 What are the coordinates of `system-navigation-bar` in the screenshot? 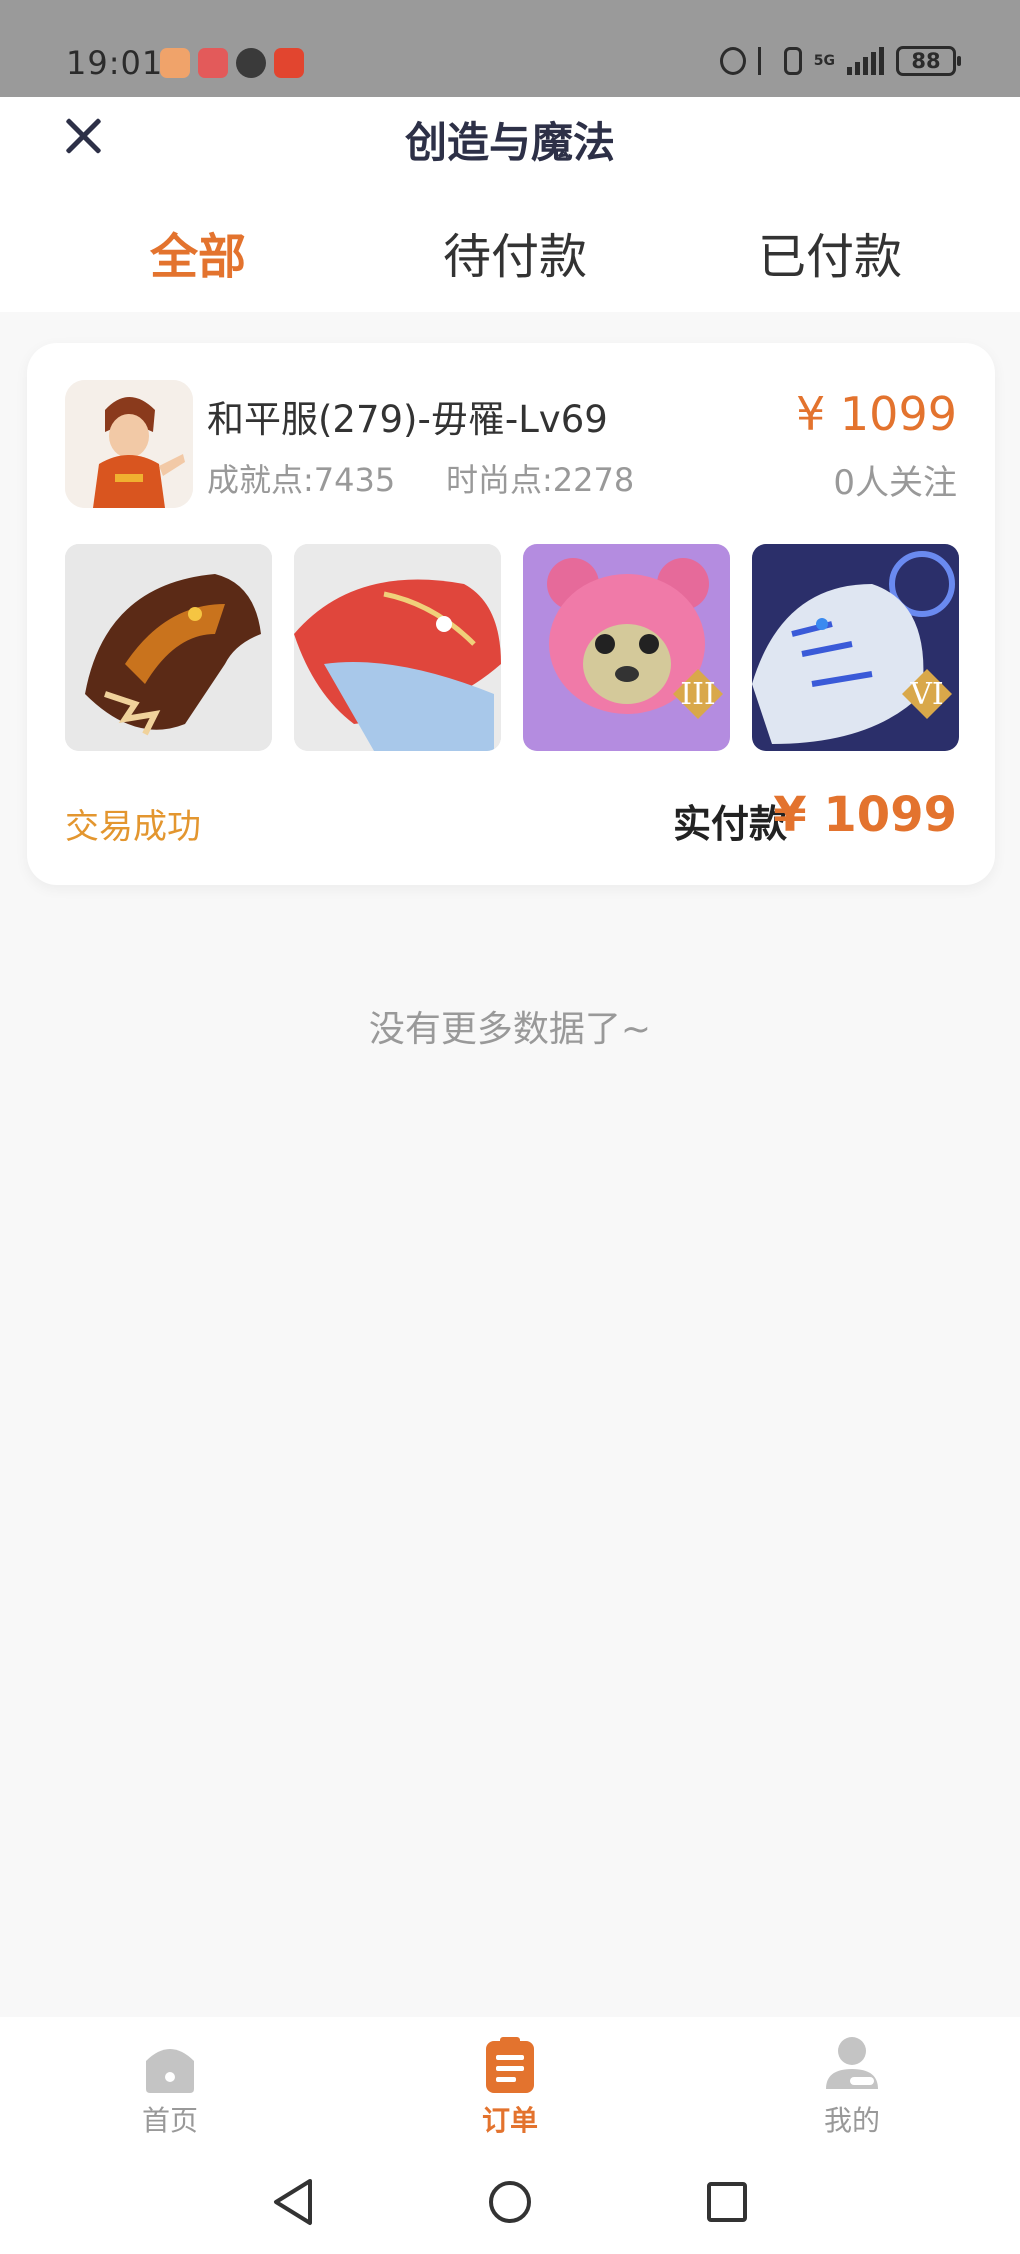 It's located at (510, 2200).